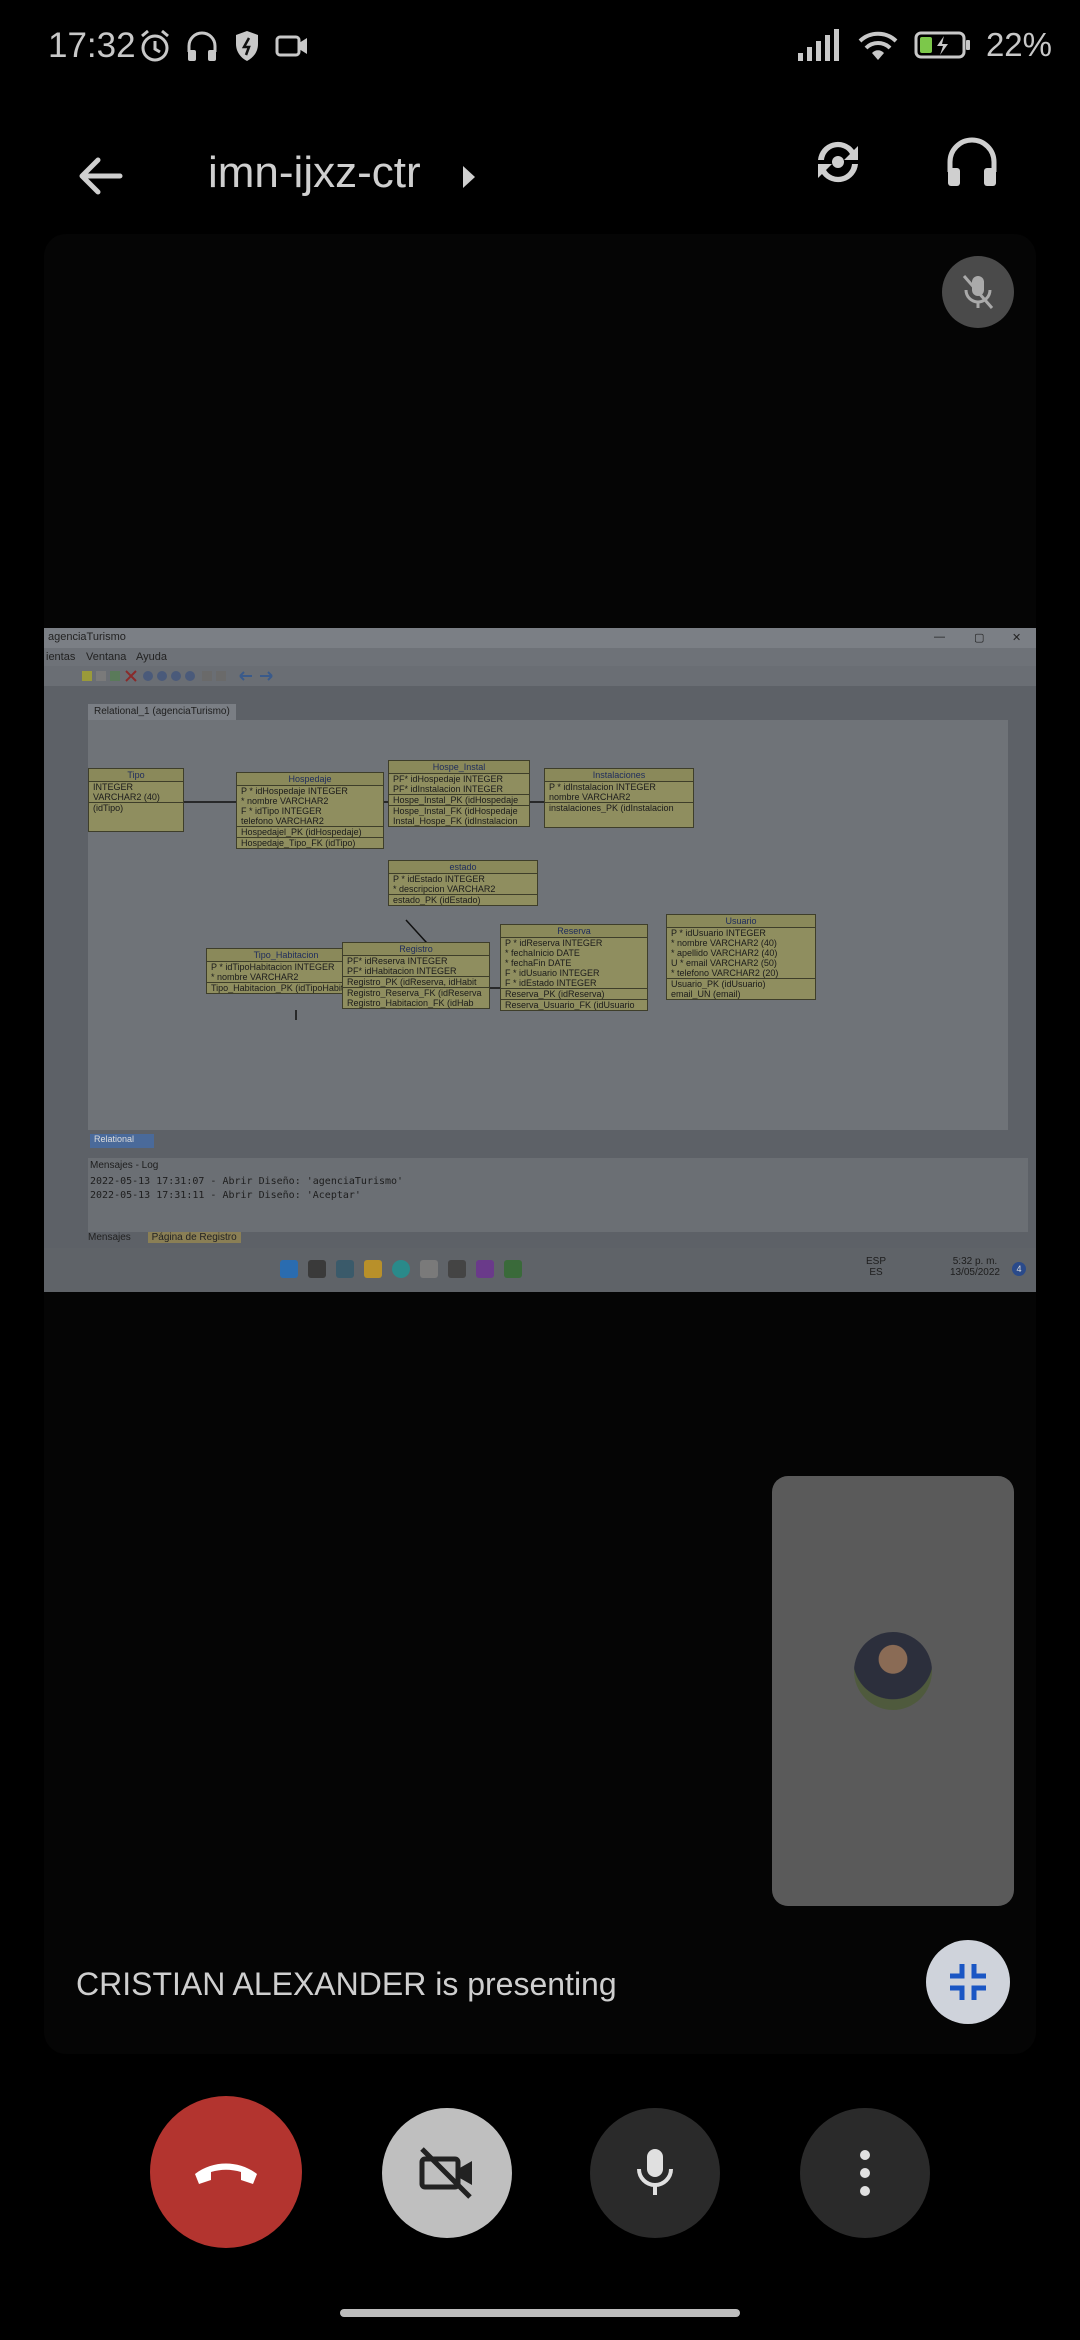  What do you see at coordinates (540, 638) in the screenshot?
I see `window-title-bar: agenciaTurismo — ▢ ✕` at bounding box center [540, 638].